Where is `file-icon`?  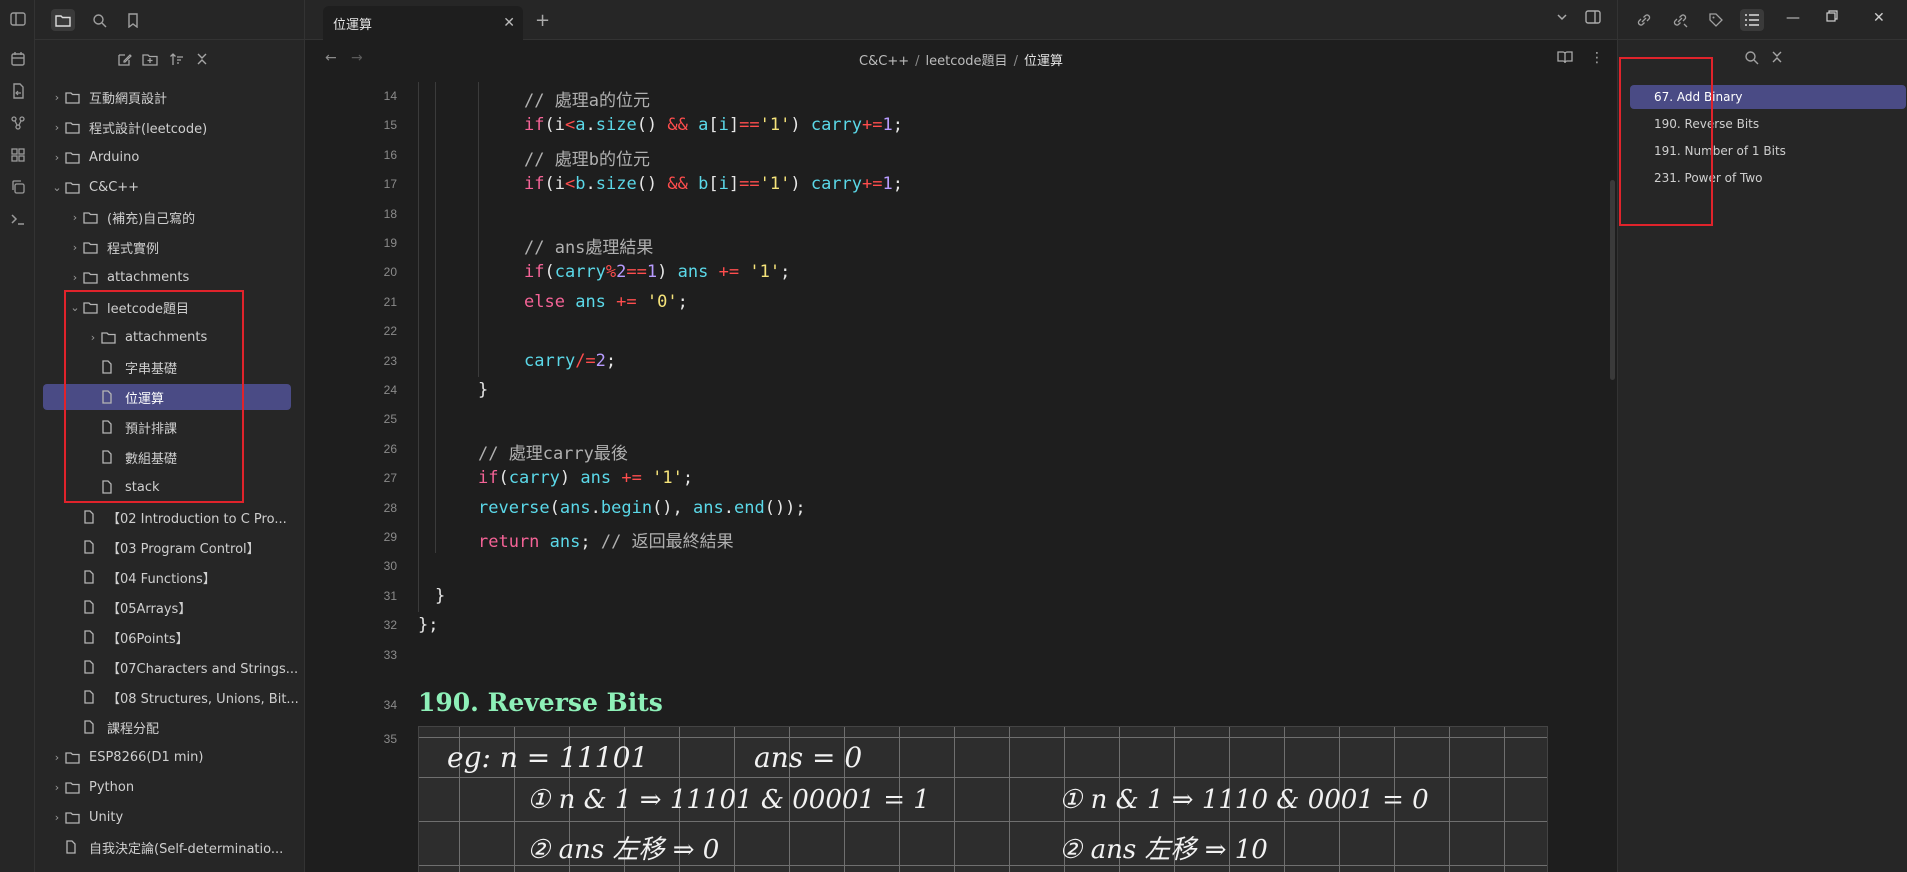 file-icon is located at coordinates (92, 637).